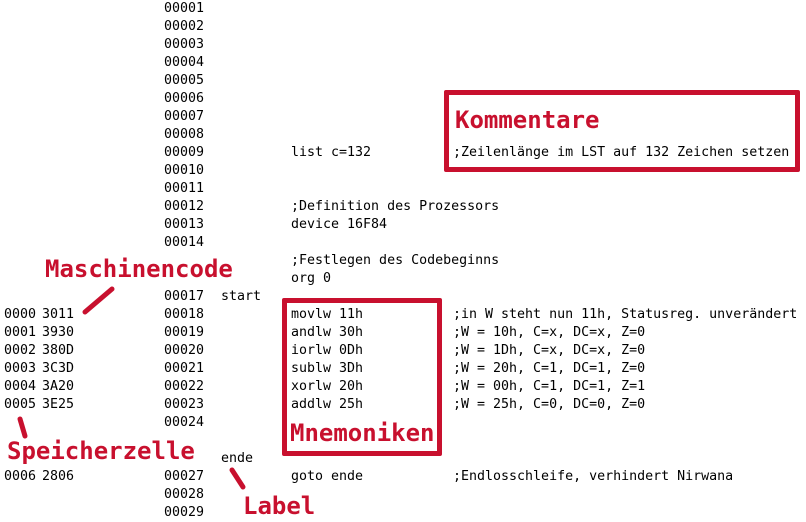  Describe the element at coordinates (549, 350) in the screenshot. I see `comment-cell: ;W = 1Dh, C=x, DC=x, Z=0` at that location.